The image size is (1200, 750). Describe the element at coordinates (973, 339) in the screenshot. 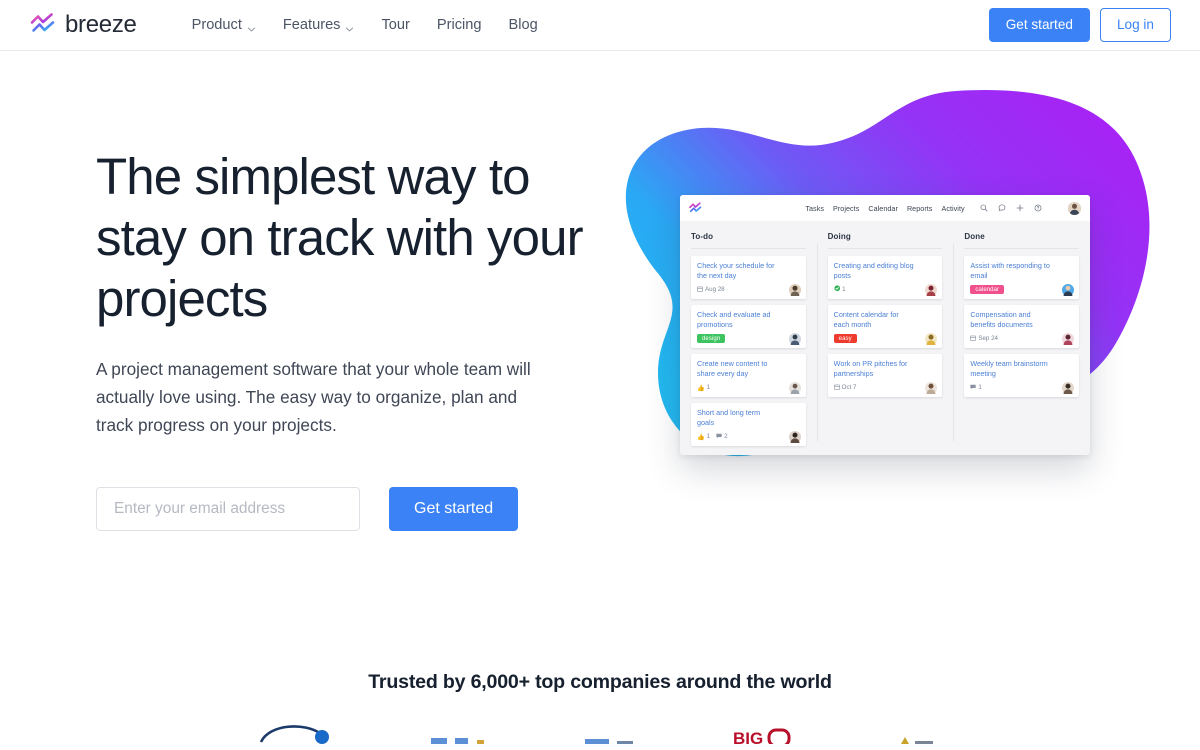

I see `calendar-icon` at that location.